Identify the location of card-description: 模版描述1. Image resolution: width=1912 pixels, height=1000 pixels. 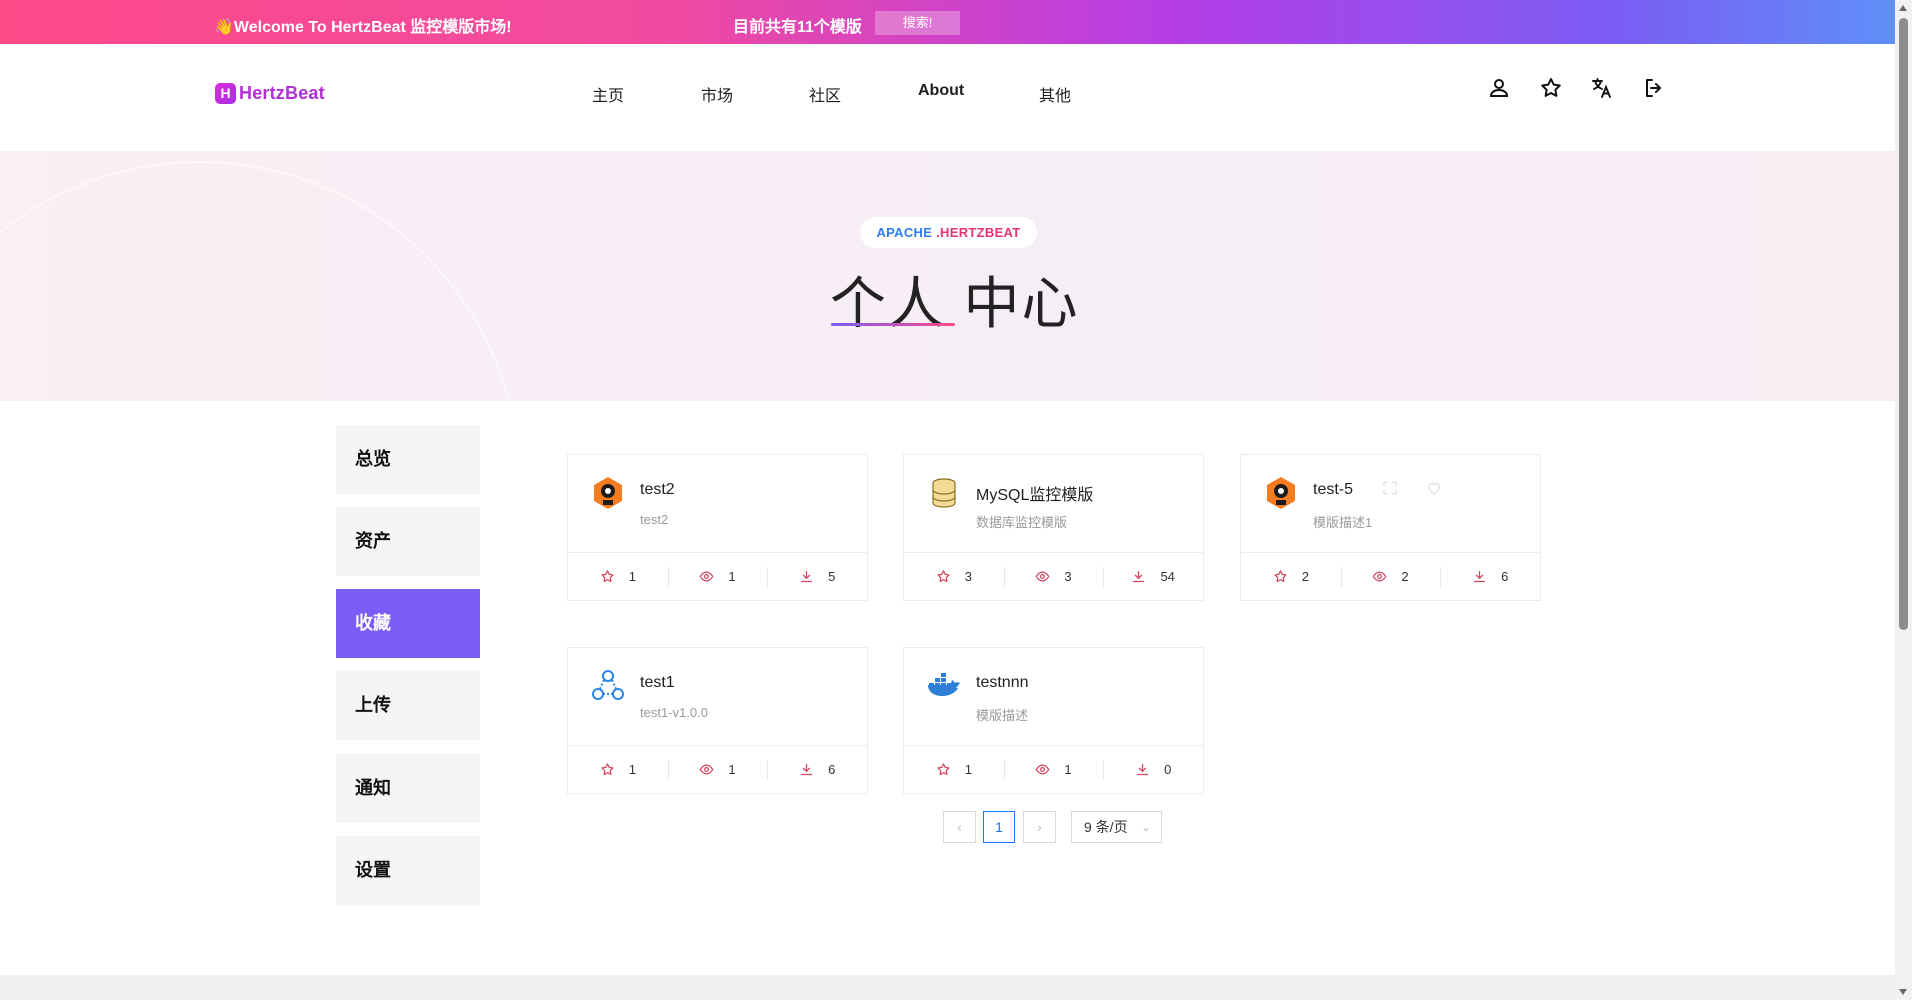
(1343, 522).